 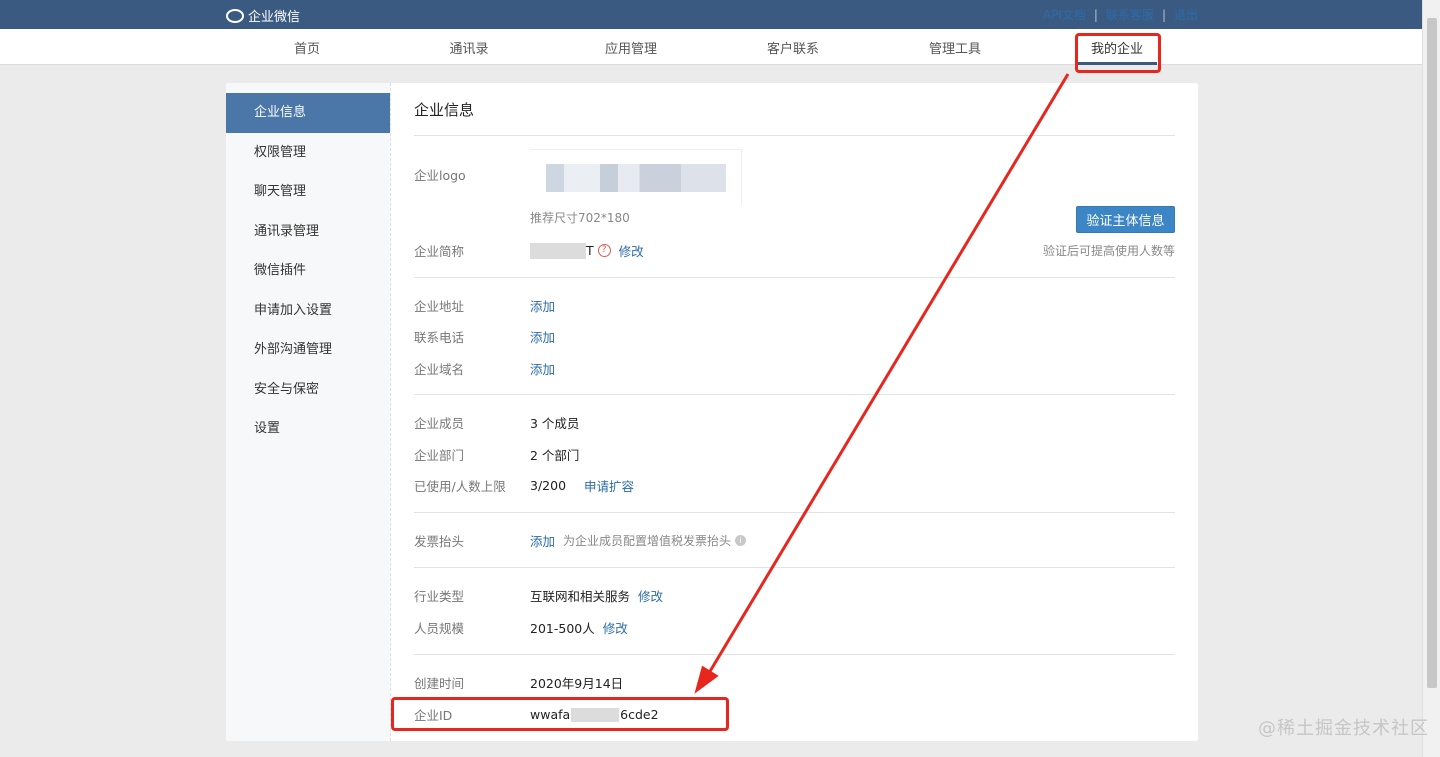 I want to click on sidebar-item-wechat-plugin: 微信插件, so click(x=308, y=271).